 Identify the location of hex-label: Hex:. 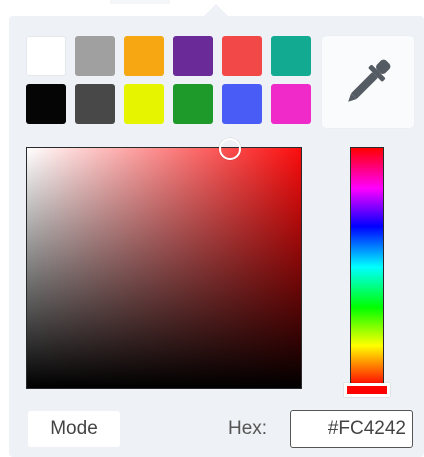
(248, 428).